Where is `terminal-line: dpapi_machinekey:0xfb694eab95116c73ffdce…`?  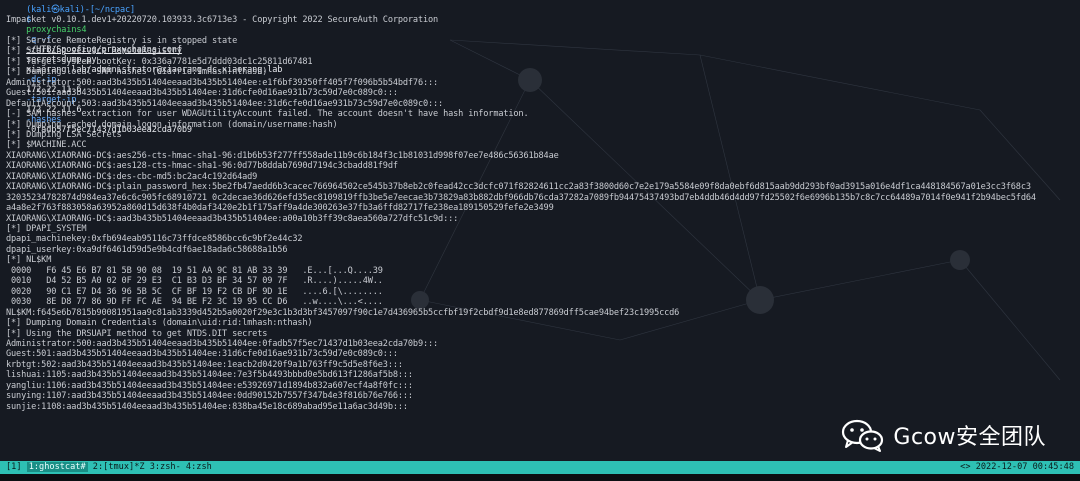
terminal-line: dpapi_machinekey:0xfb694eab95116c73ffdce… is located at coordinates (154, 239).